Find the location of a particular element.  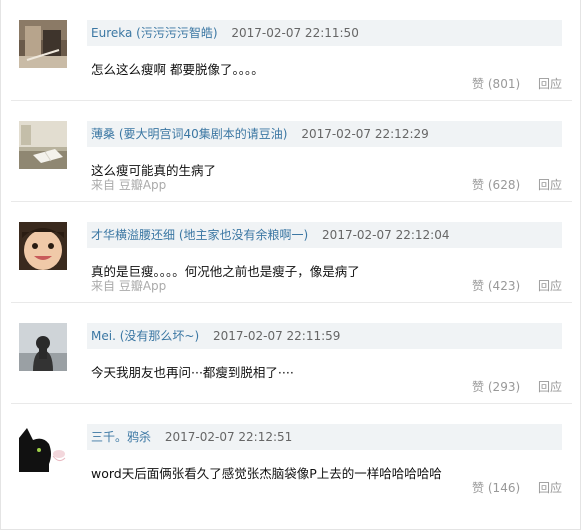

comment-actions: 赞 (146) 回应 is located at coordinates (517, 487).